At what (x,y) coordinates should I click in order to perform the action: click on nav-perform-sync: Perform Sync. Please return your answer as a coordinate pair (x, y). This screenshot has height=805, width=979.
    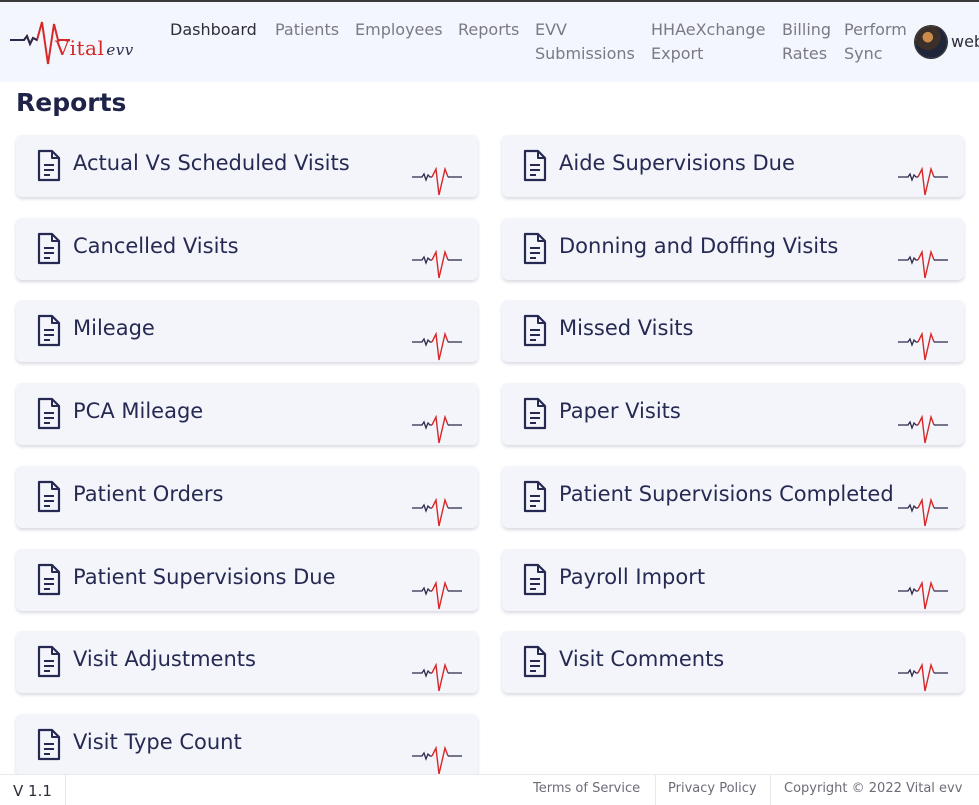
    Looking at the image, I should click on (875, 42).